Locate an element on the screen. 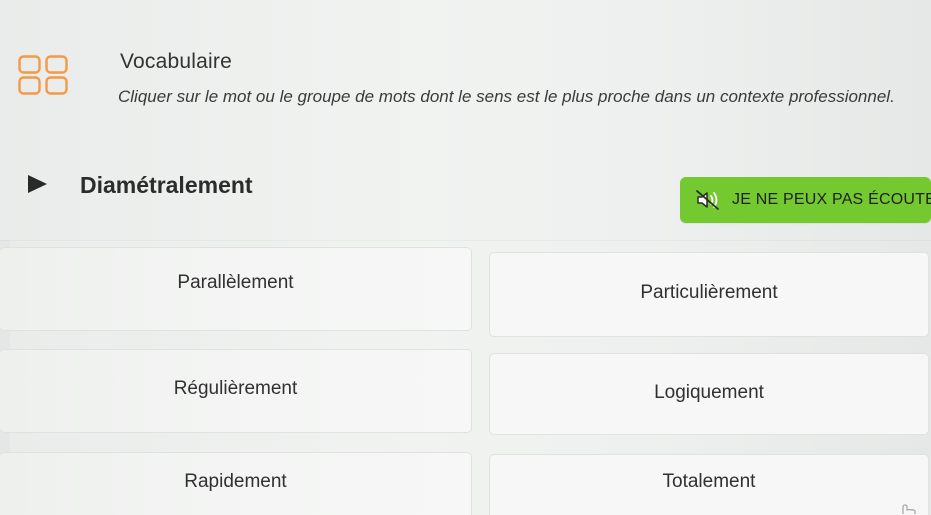 The width and height of the screenshot is (931, 515). sound-off-icon is located at coordinates (707, 200).